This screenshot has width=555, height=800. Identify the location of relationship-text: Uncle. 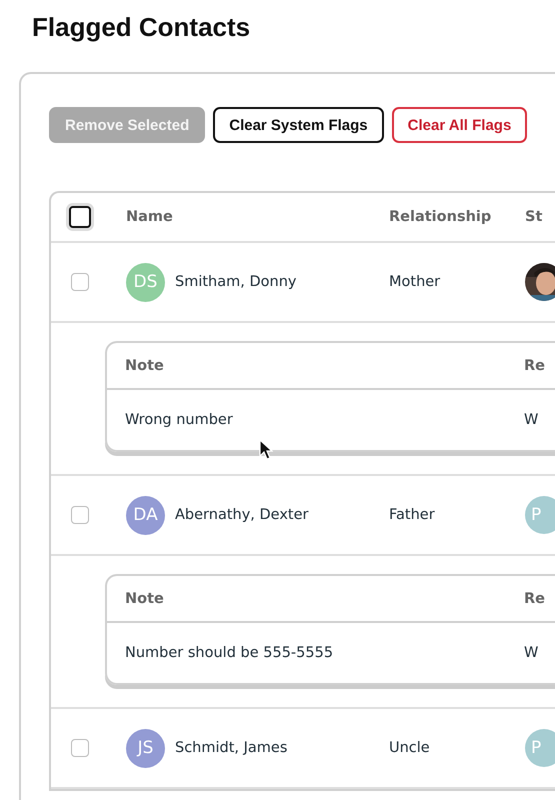
(409, 748).